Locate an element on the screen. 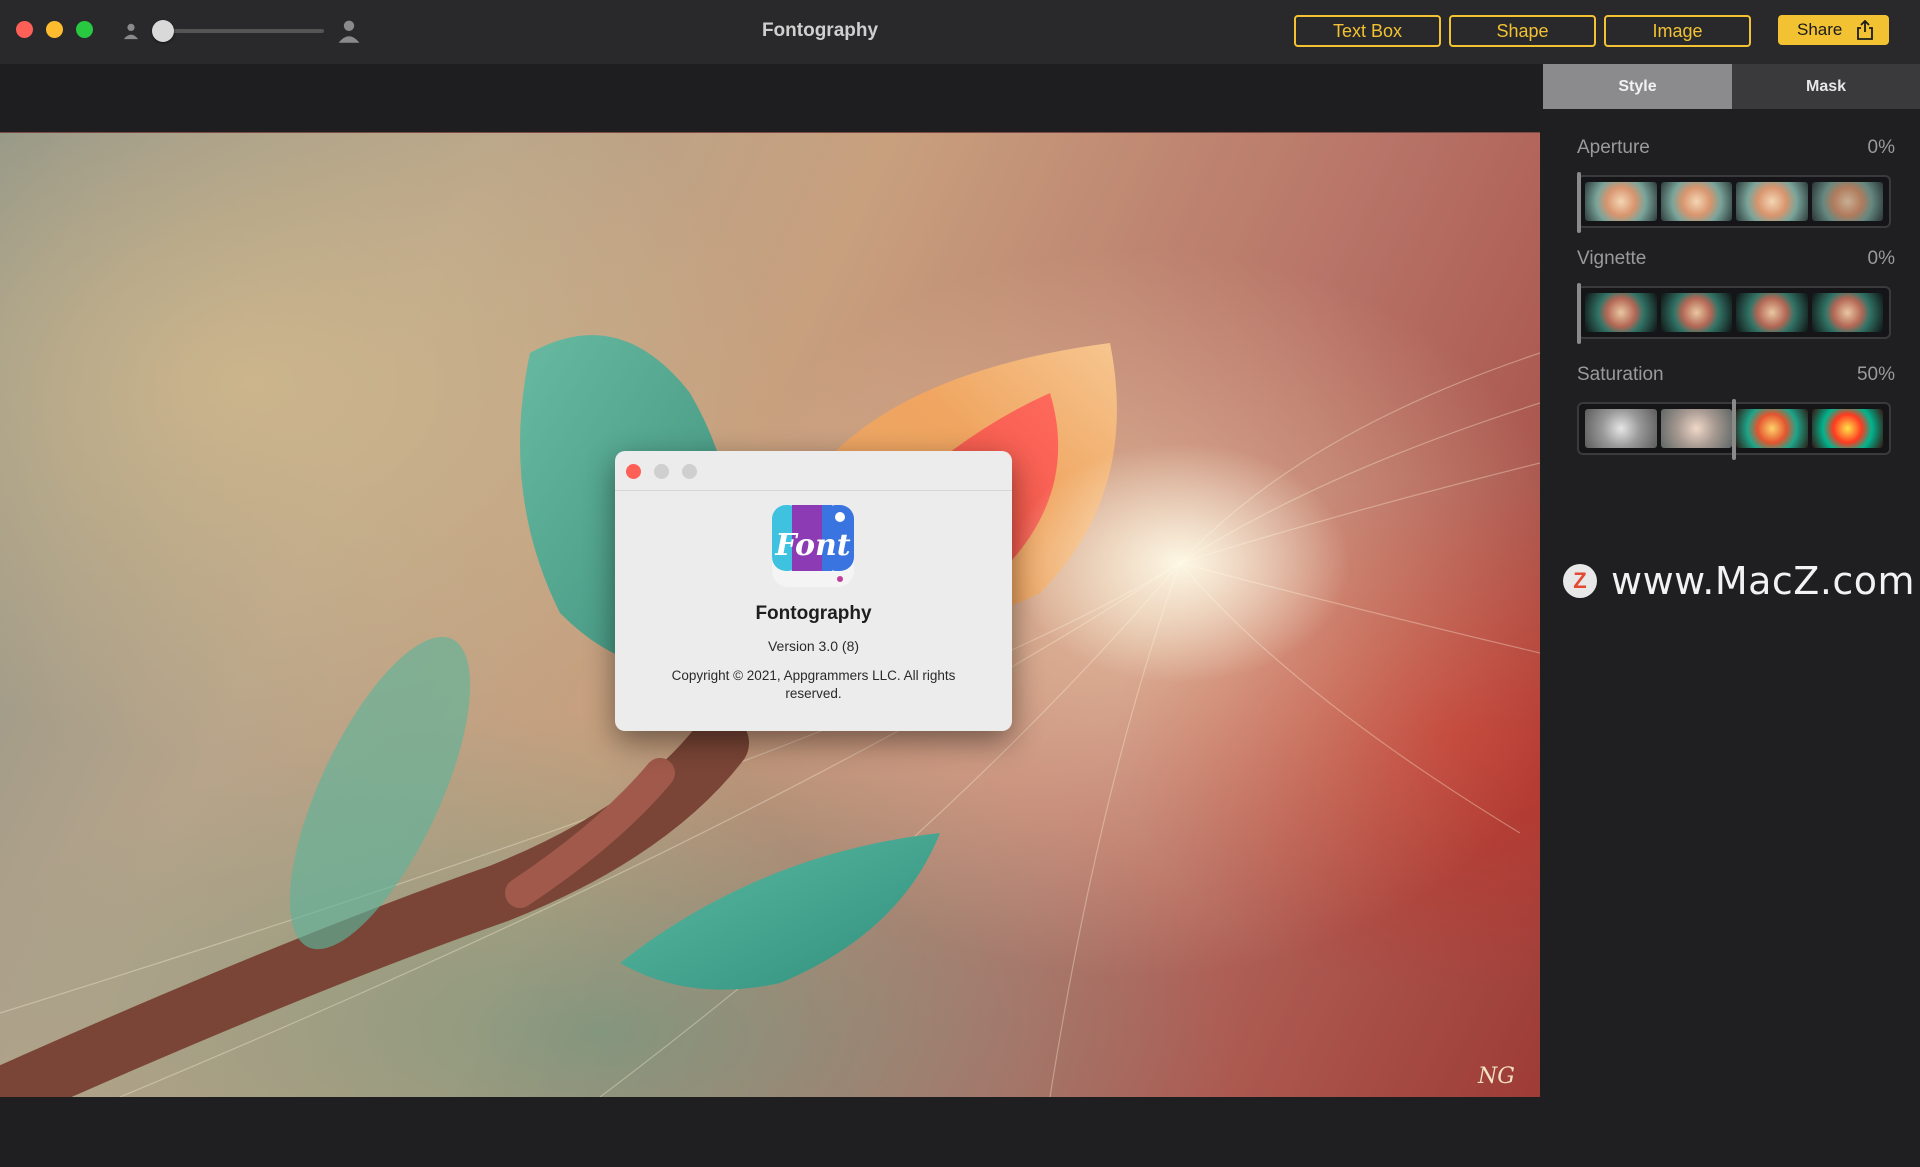  window-title: Fontography is located at coordinates (820, 30).